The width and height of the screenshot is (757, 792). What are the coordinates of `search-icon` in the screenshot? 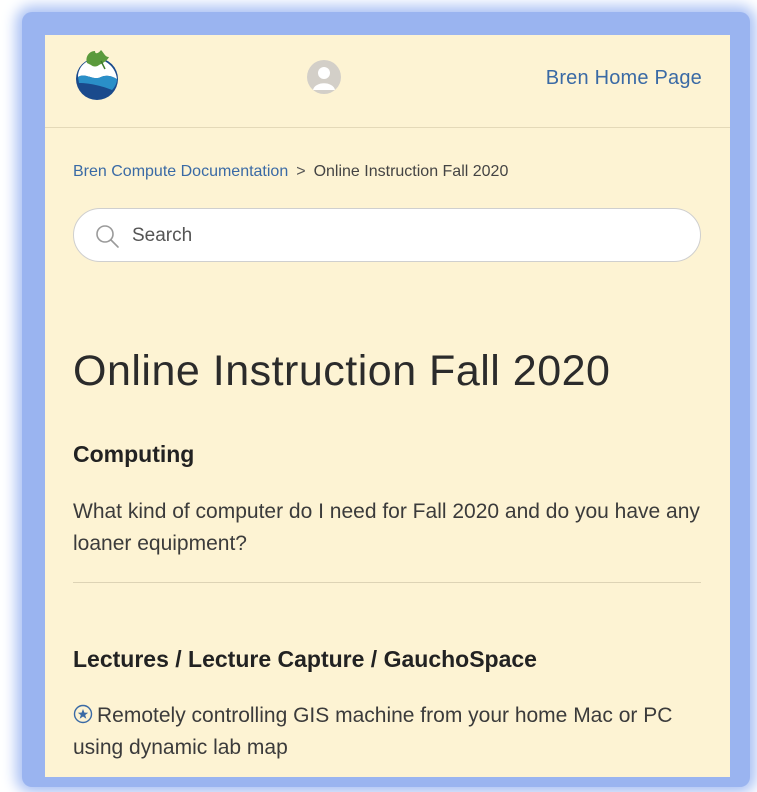 It's located at (107, 236).